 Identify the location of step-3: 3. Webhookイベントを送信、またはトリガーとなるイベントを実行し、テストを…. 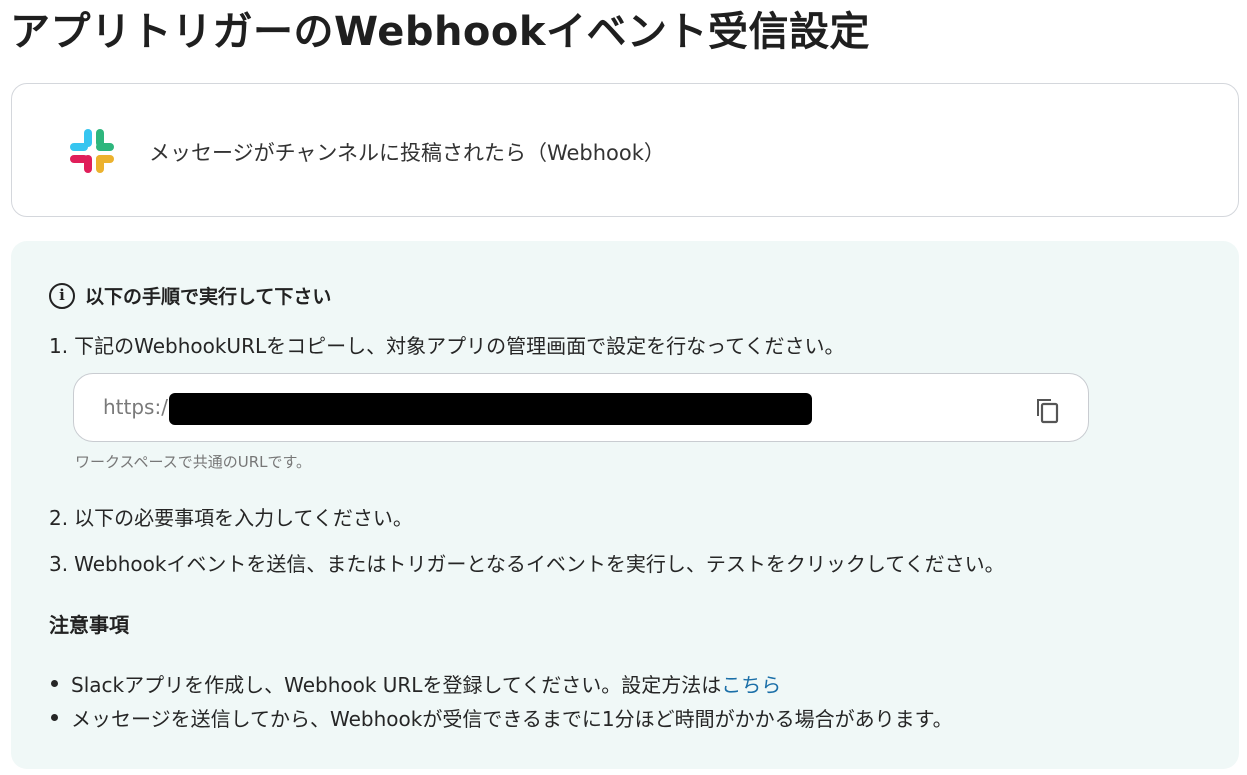
(527, 562).